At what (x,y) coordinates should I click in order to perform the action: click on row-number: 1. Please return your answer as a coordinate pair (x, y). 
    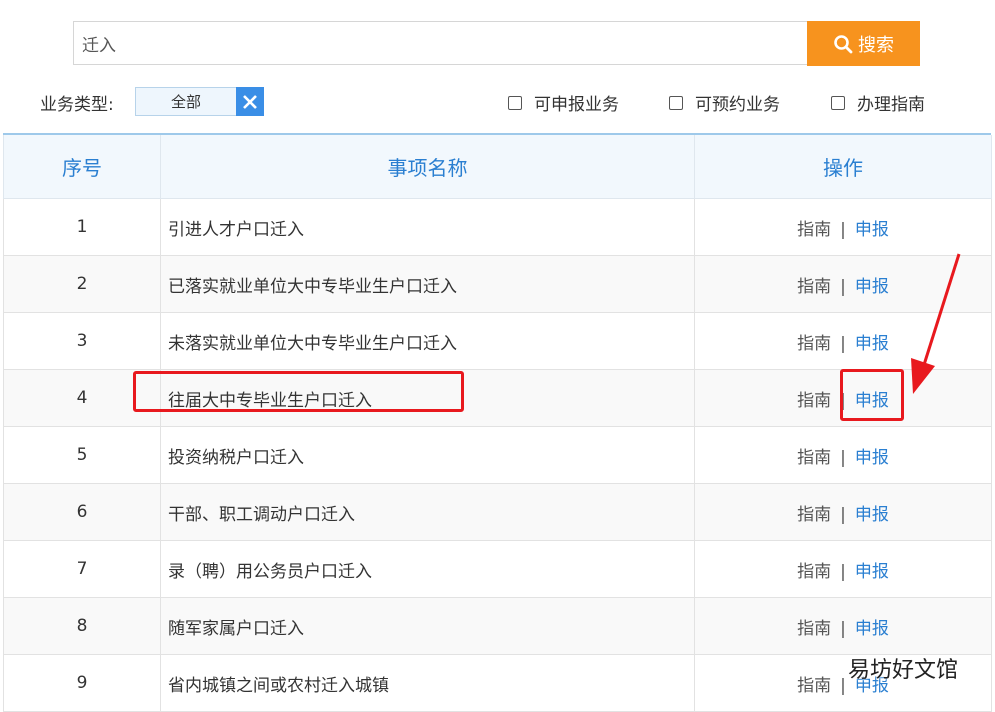
    Looking at the image, I should click on (82, 227).